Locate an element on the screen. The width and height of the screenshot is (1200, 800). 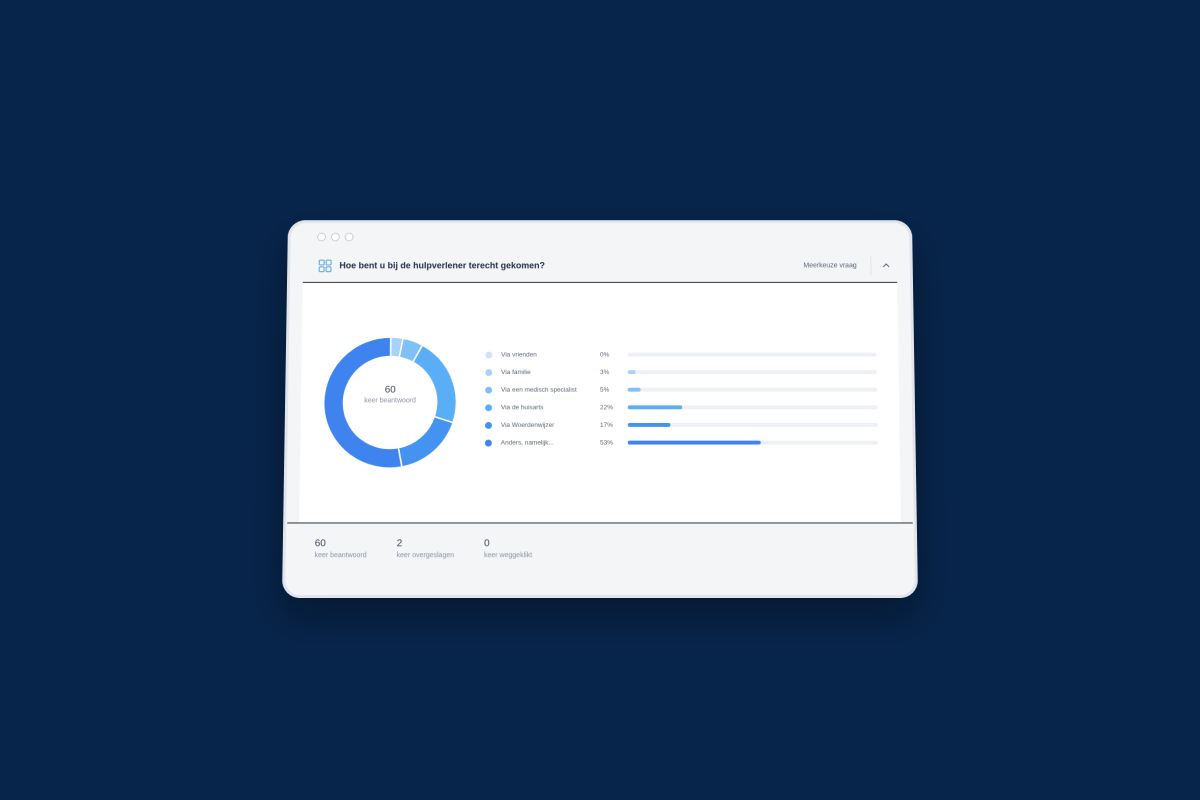
answer-row: Via een medisch specialist 5% is located at coordinates (681, 390).